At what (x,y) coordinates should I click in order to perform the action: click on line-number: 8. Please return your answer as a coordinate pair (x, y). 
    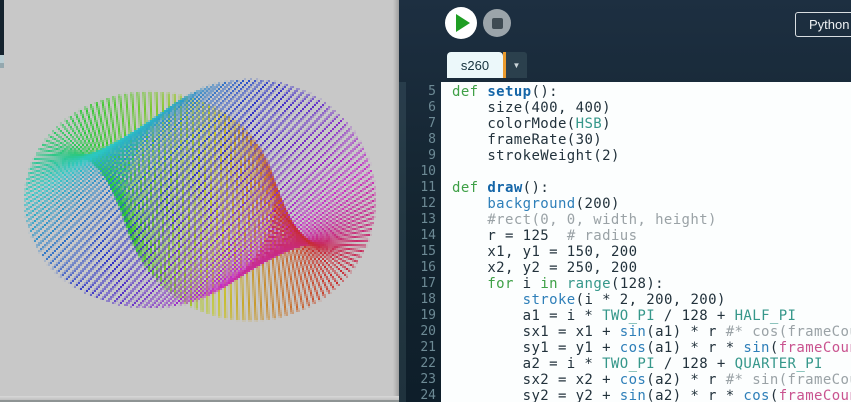
    Looking at the image, I should click on (432, 139).